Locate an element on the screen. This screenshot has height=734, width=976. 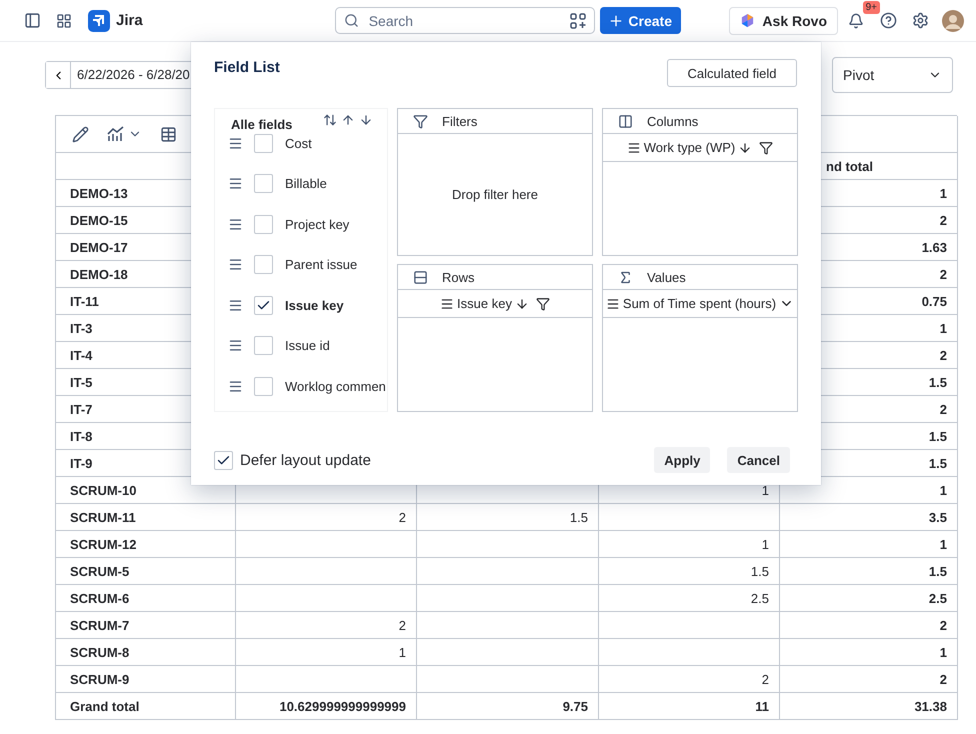
row-key-cell: SCRUM-6 is located at coordinates (146, 598).